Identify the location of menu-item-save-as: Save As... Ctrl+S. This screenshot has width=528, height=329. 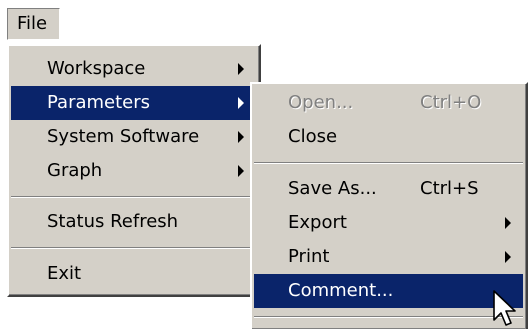
(388, 189).